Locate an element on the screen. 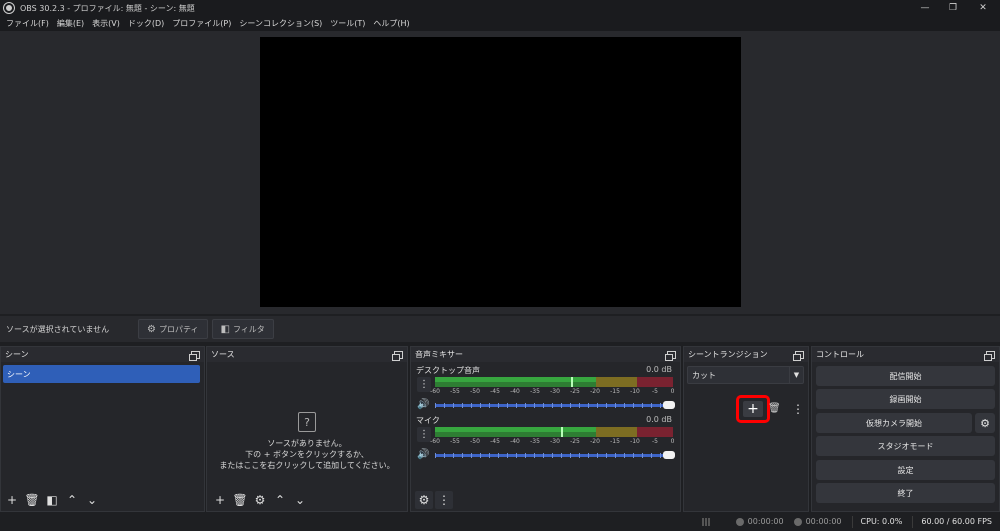  controls-body: 配信開始 録画開始 仮想カメラ開始 ⚙ スタジオモード 設定 終了 is located at coordinates (905, 436).